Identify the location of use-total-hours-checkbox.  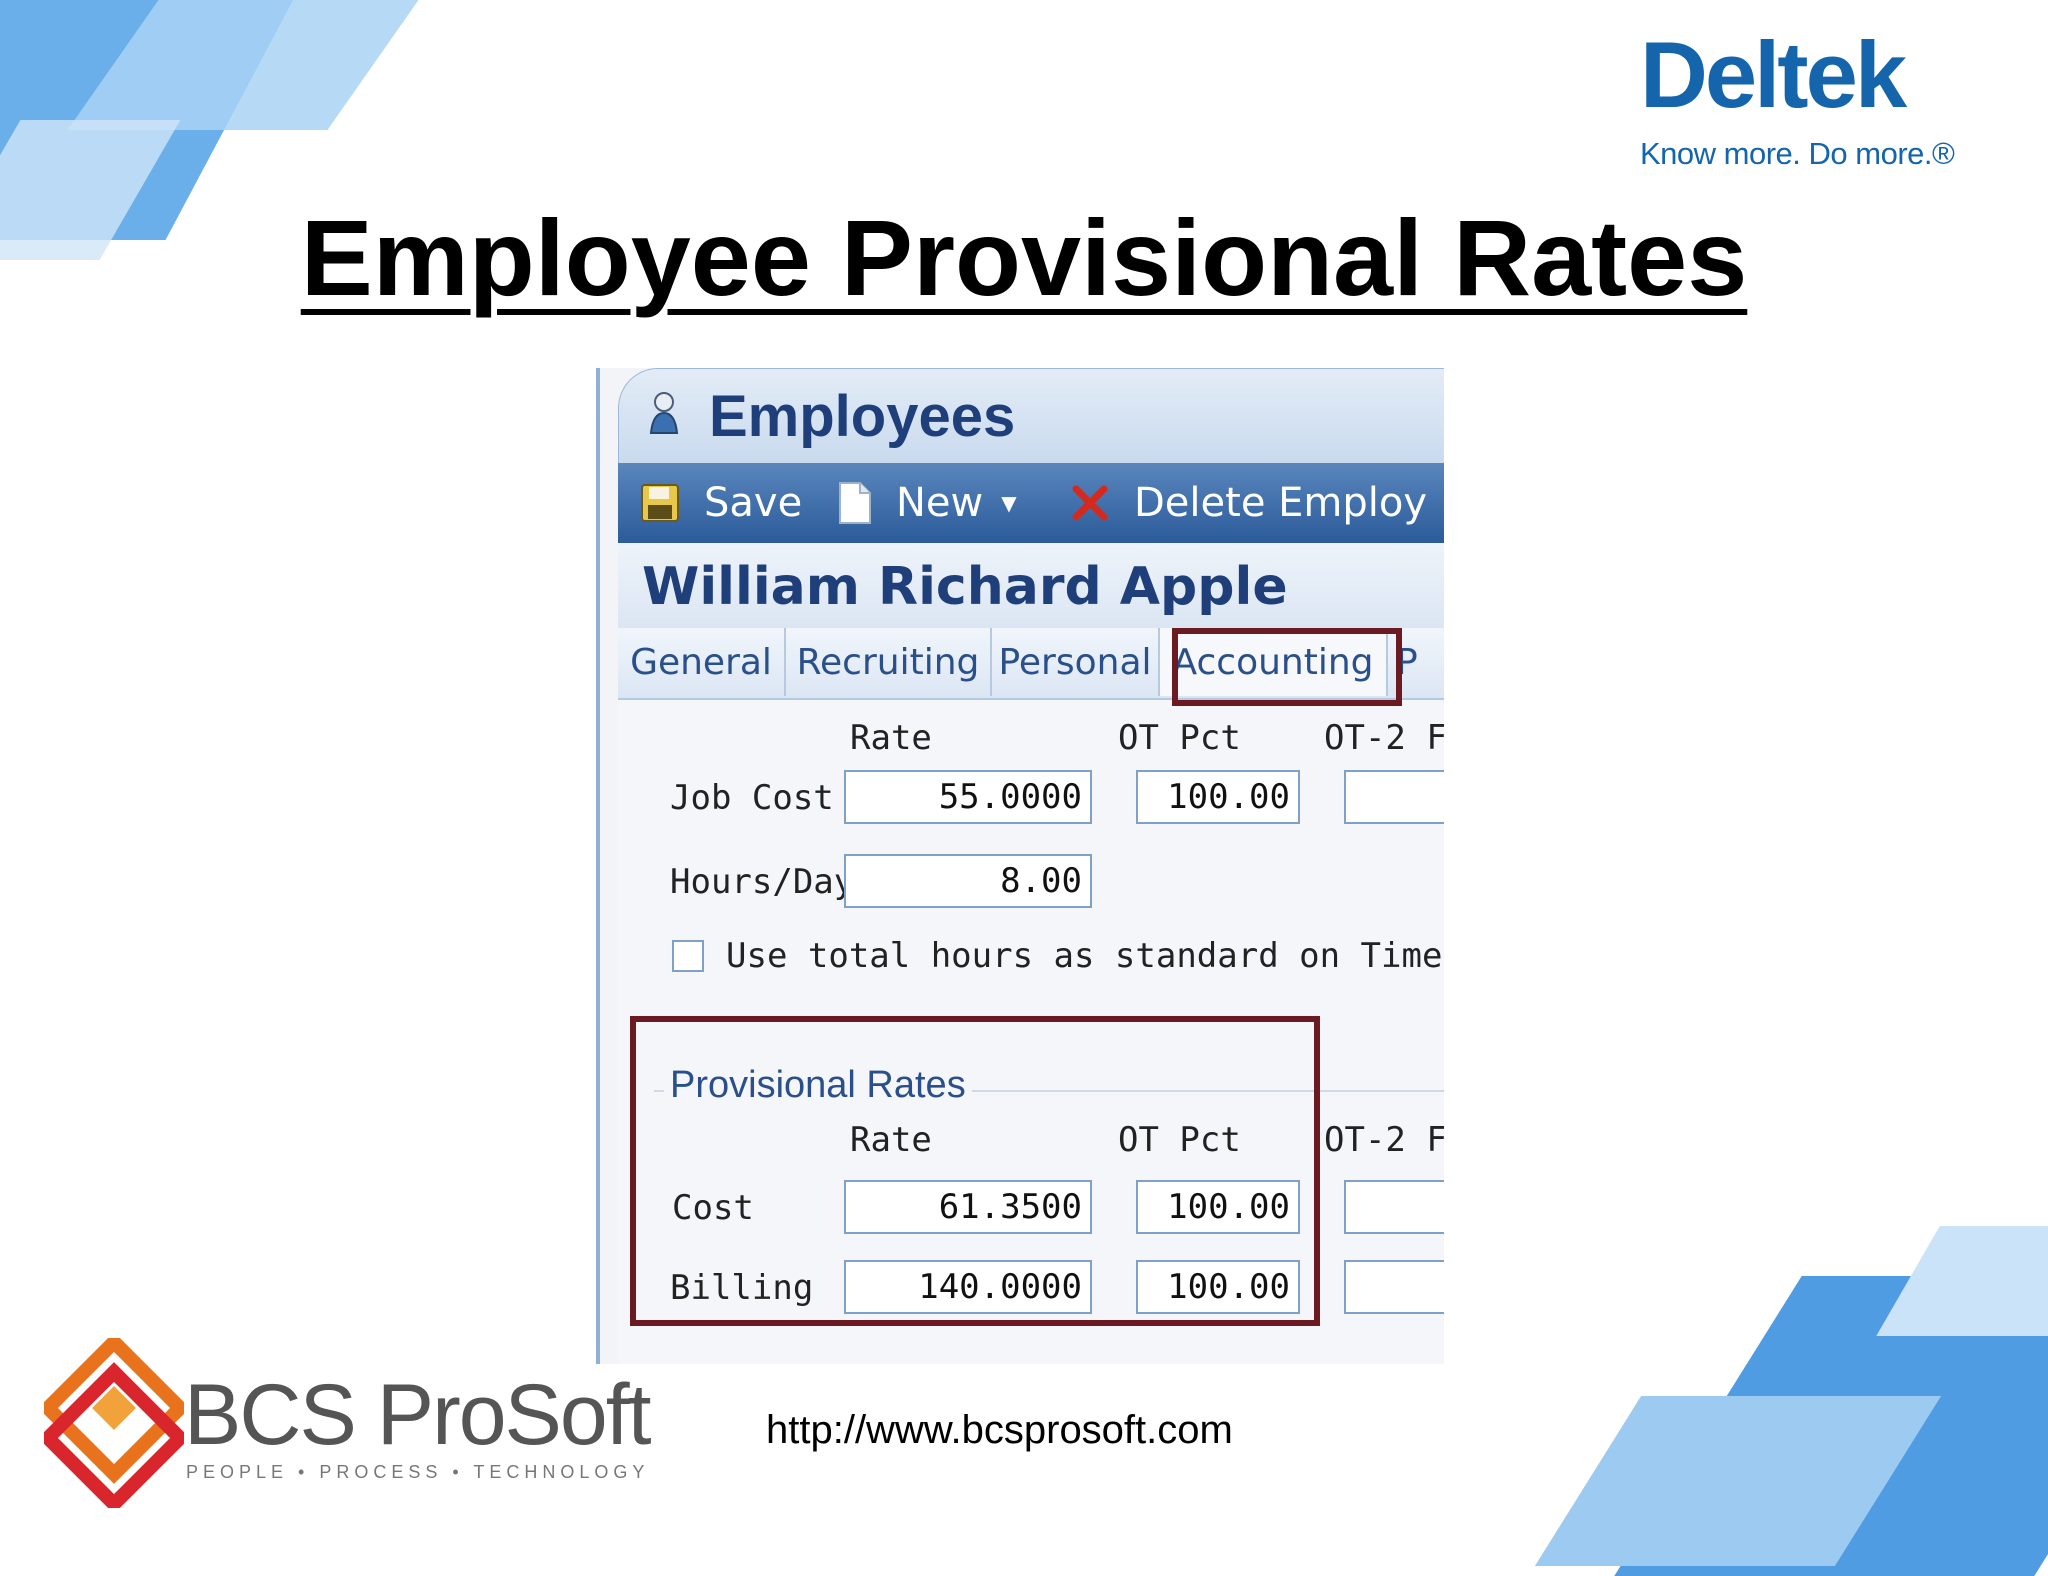
(688, 956).